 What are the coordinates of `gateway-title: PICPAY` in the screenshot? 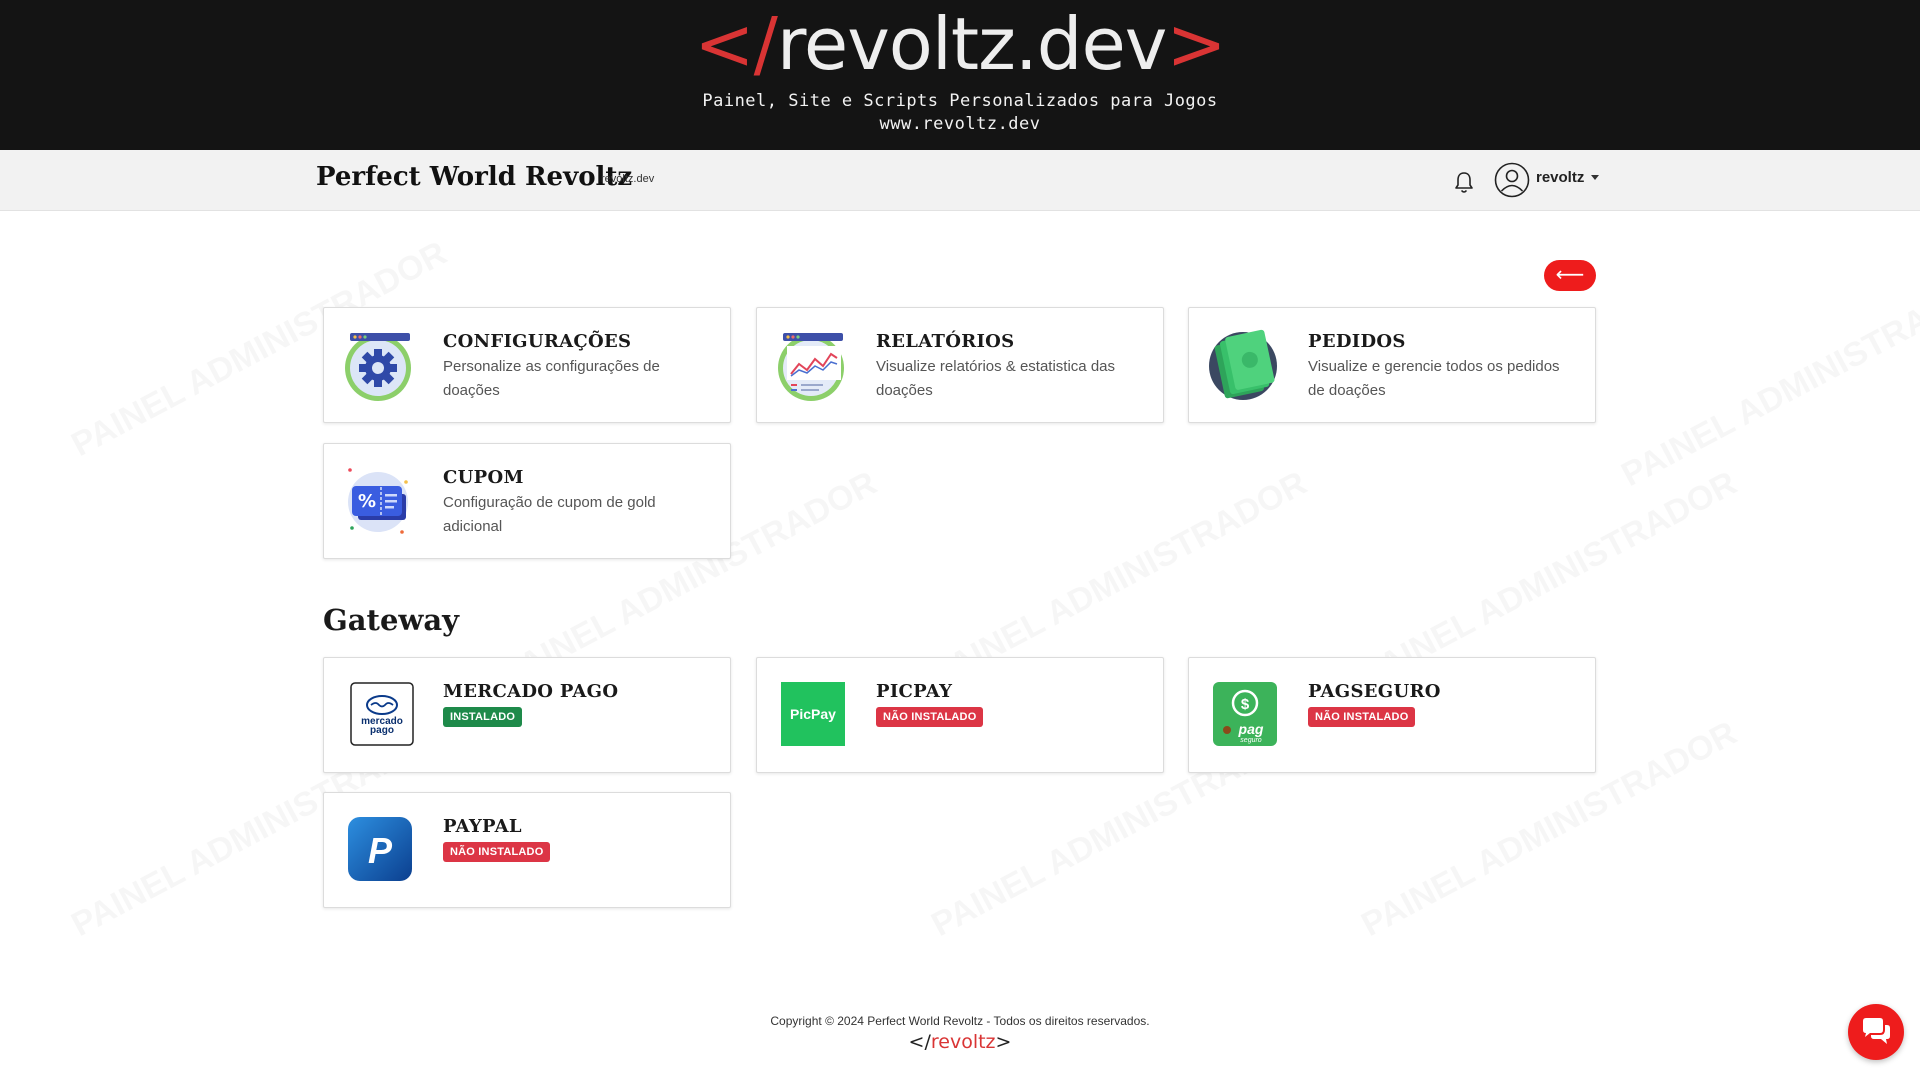 It's located at (914, 691).